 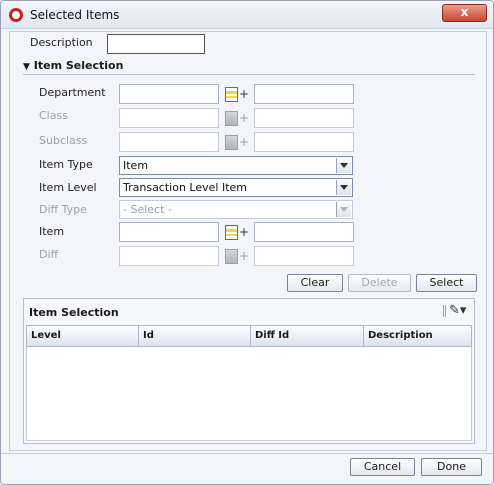 I want to click on subclass-label: Subclass, so click(x=63, y=140).